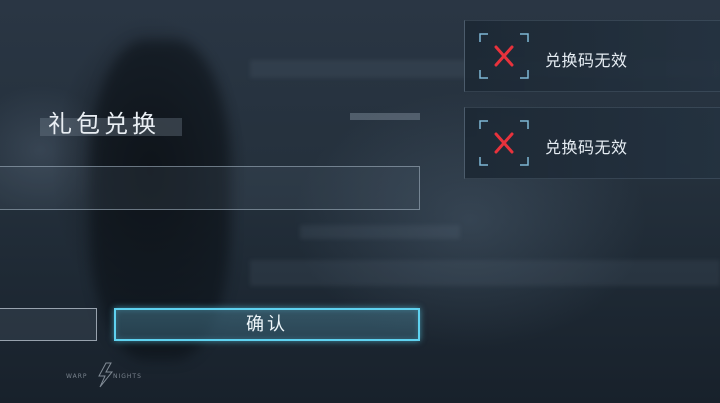  What do you see at coordinates (267, 324) in the screenshot?
I see `confirm-button: 确认` at bounding box center [267, 324].